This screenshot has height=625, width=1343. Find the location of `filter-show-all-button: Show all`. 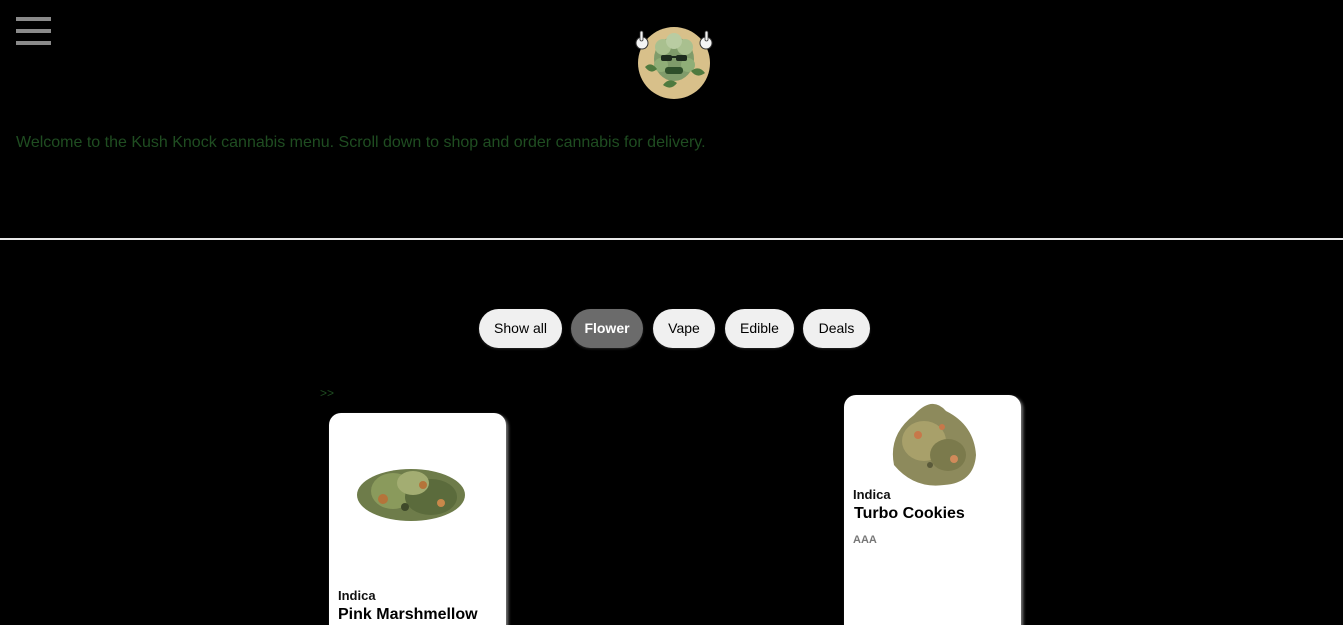

filter-show-all-button: Show all is located at coordinates (520, 328).